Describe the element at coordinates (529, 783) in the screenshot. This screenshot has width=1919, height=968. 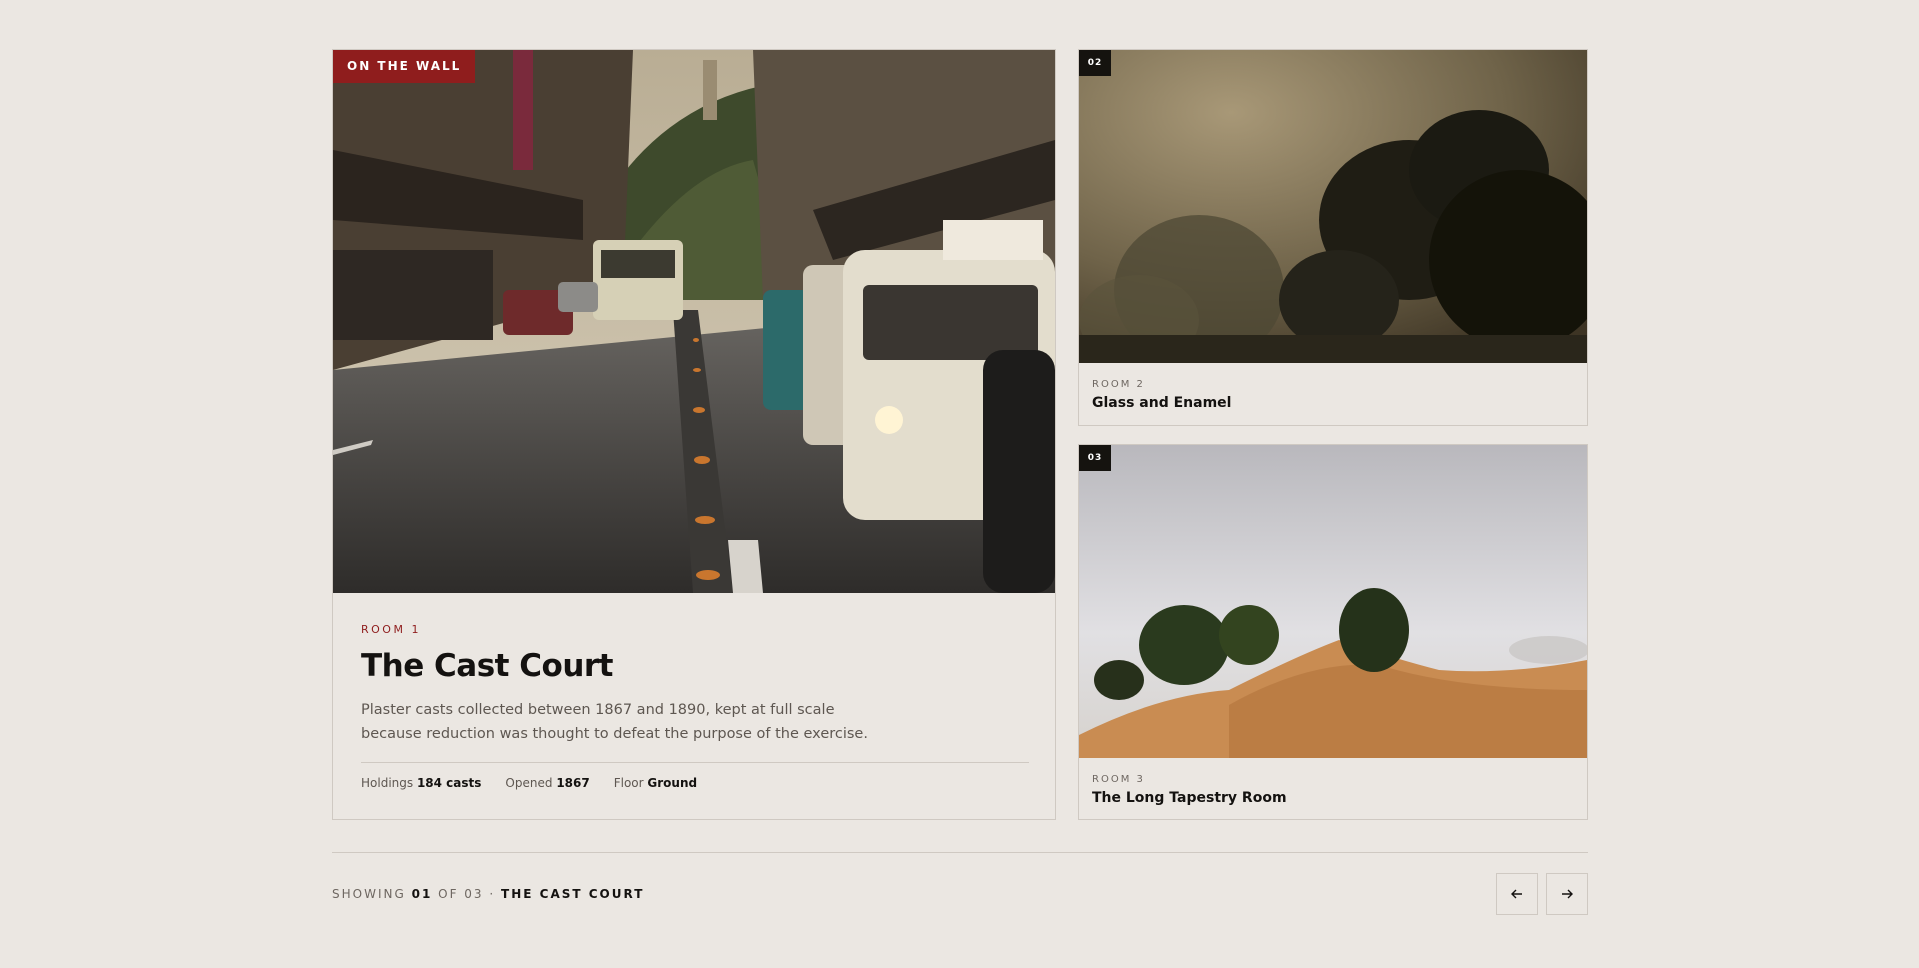
I see `stat-label: Opened` at that location.